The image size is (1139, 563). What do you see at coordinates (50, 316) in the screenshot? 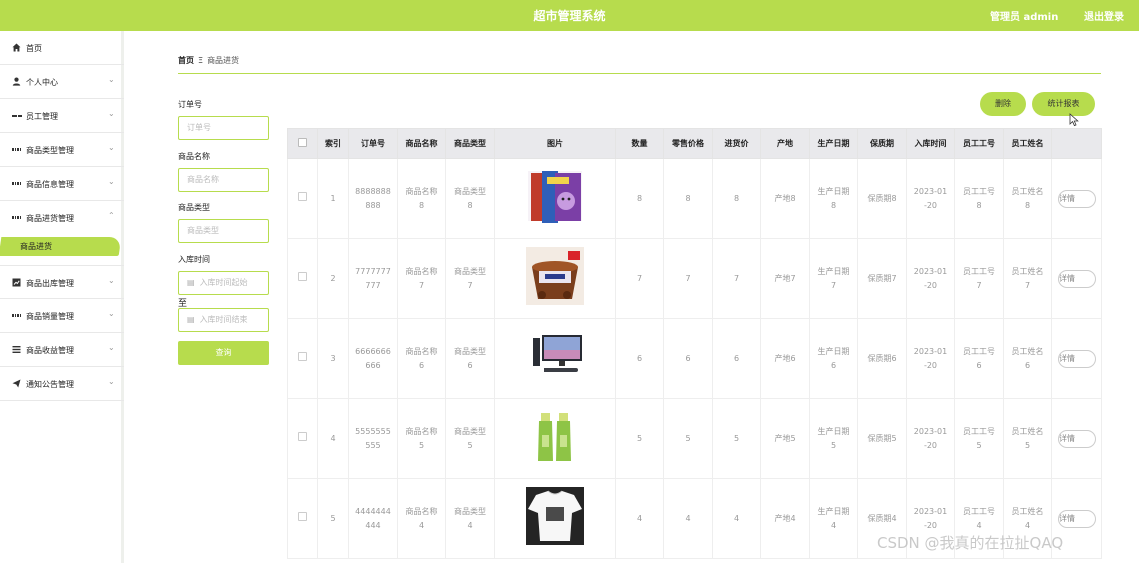
I see `sidebar-item-label: 商品销量管理` at bounding box center [50, 316].